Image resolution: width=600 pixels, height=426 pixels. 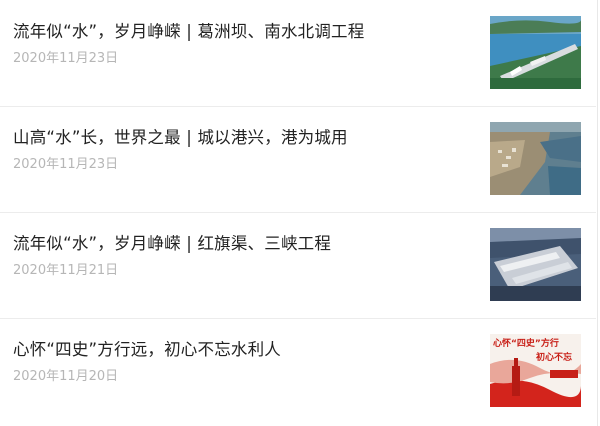 I want to click on thumbnail-text-line1: 心怀“四史”方行, so click(x=526, y=343).